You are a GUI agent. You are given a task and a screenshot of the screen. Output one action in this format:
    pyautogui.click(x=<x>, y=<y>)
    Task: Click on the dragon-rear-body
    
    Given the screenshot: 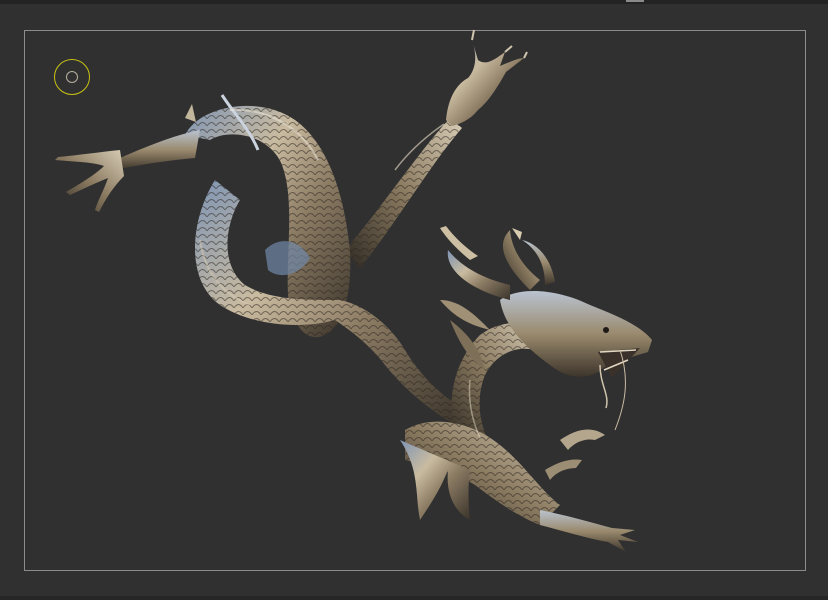 What is the action you would take?
    pyautogui.click(x=519, y=486)
    